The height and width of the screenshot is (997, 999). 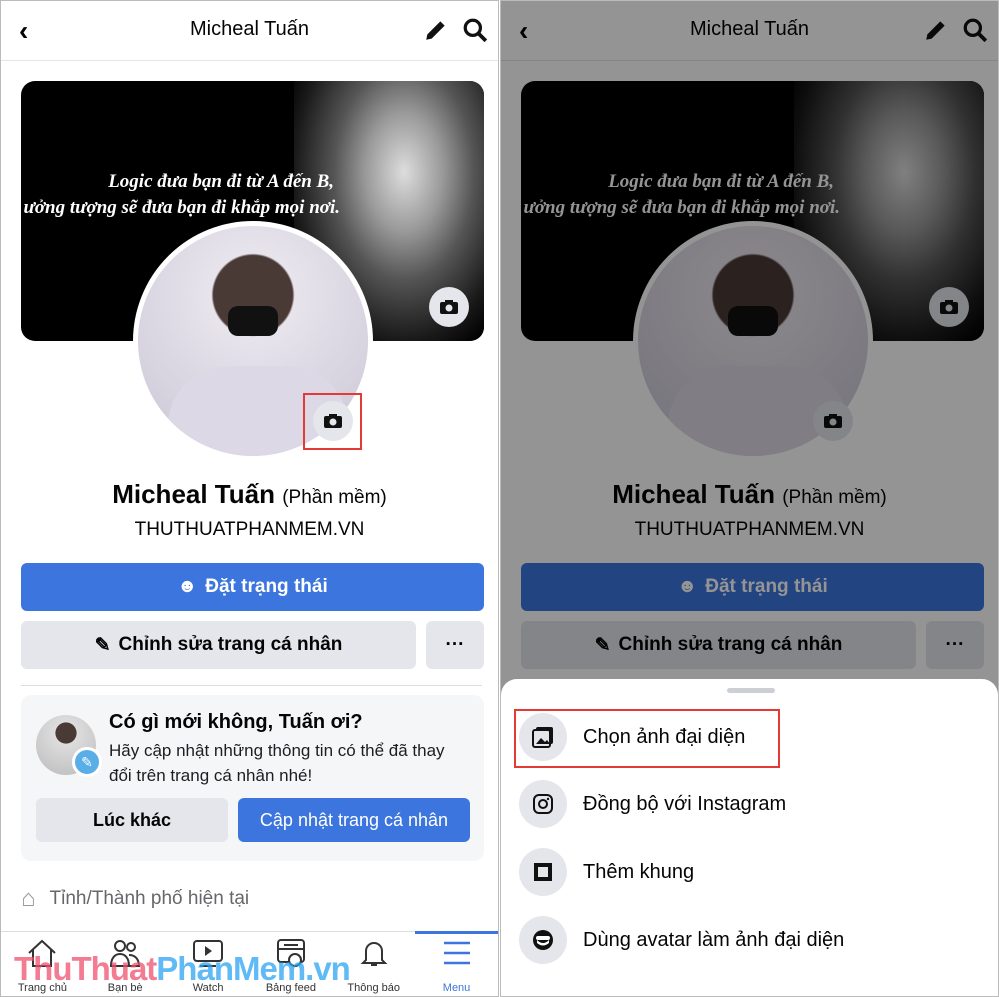 What do you see at coordinates (193, 494) in the screenshot?
I see `name-text: Micheal Tuấn` at bounding box center [193, 494].